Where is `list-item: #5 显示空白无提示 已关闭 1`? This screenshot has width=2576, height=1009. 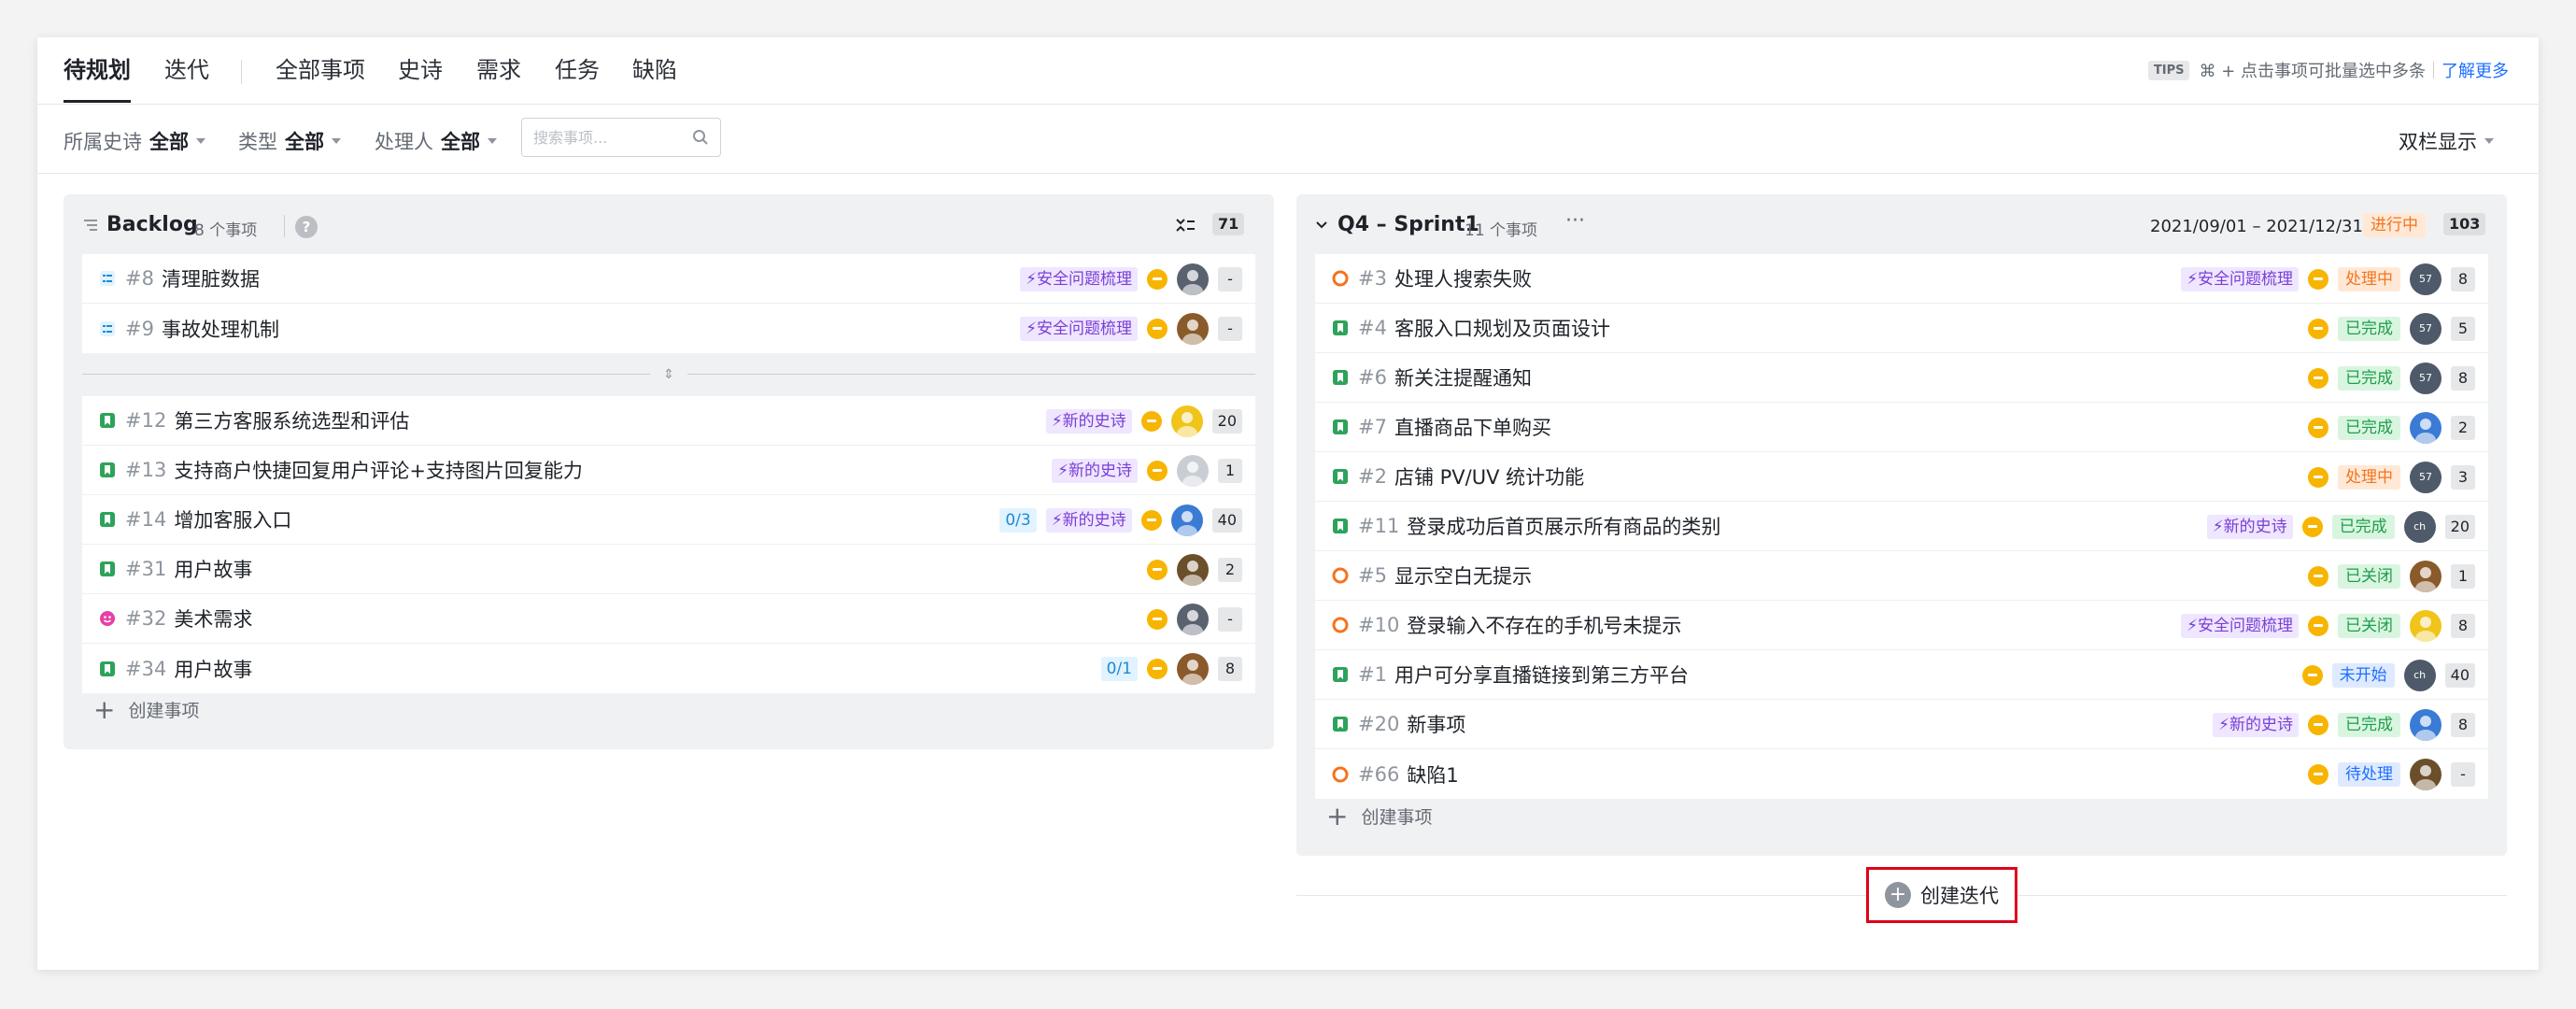 list-item: #5 显示空白无提示 已关闭 1 is located at coordinates (1902, 576).